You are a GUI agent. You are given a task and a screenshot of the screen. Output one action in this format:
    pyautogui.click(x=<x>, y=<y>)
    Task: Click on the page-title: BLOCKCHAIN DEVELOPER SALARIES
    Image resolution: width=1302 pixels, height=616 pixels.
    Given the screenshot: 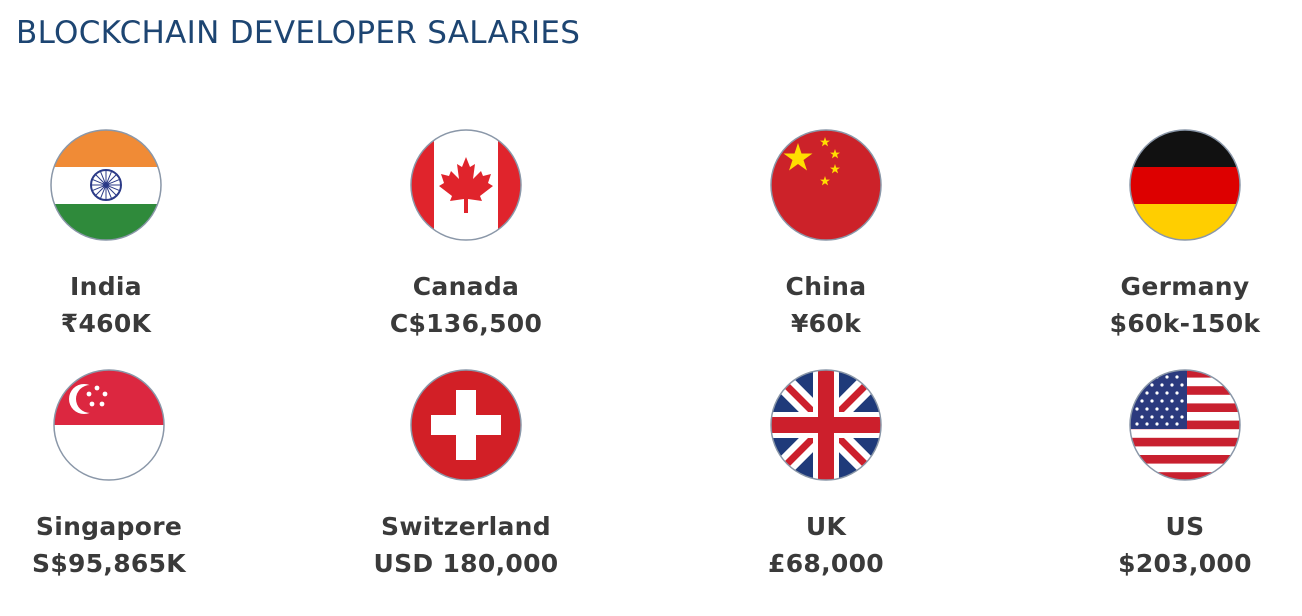 What is the action you would take?
    pyautogui.click(x=298, y=33)
    